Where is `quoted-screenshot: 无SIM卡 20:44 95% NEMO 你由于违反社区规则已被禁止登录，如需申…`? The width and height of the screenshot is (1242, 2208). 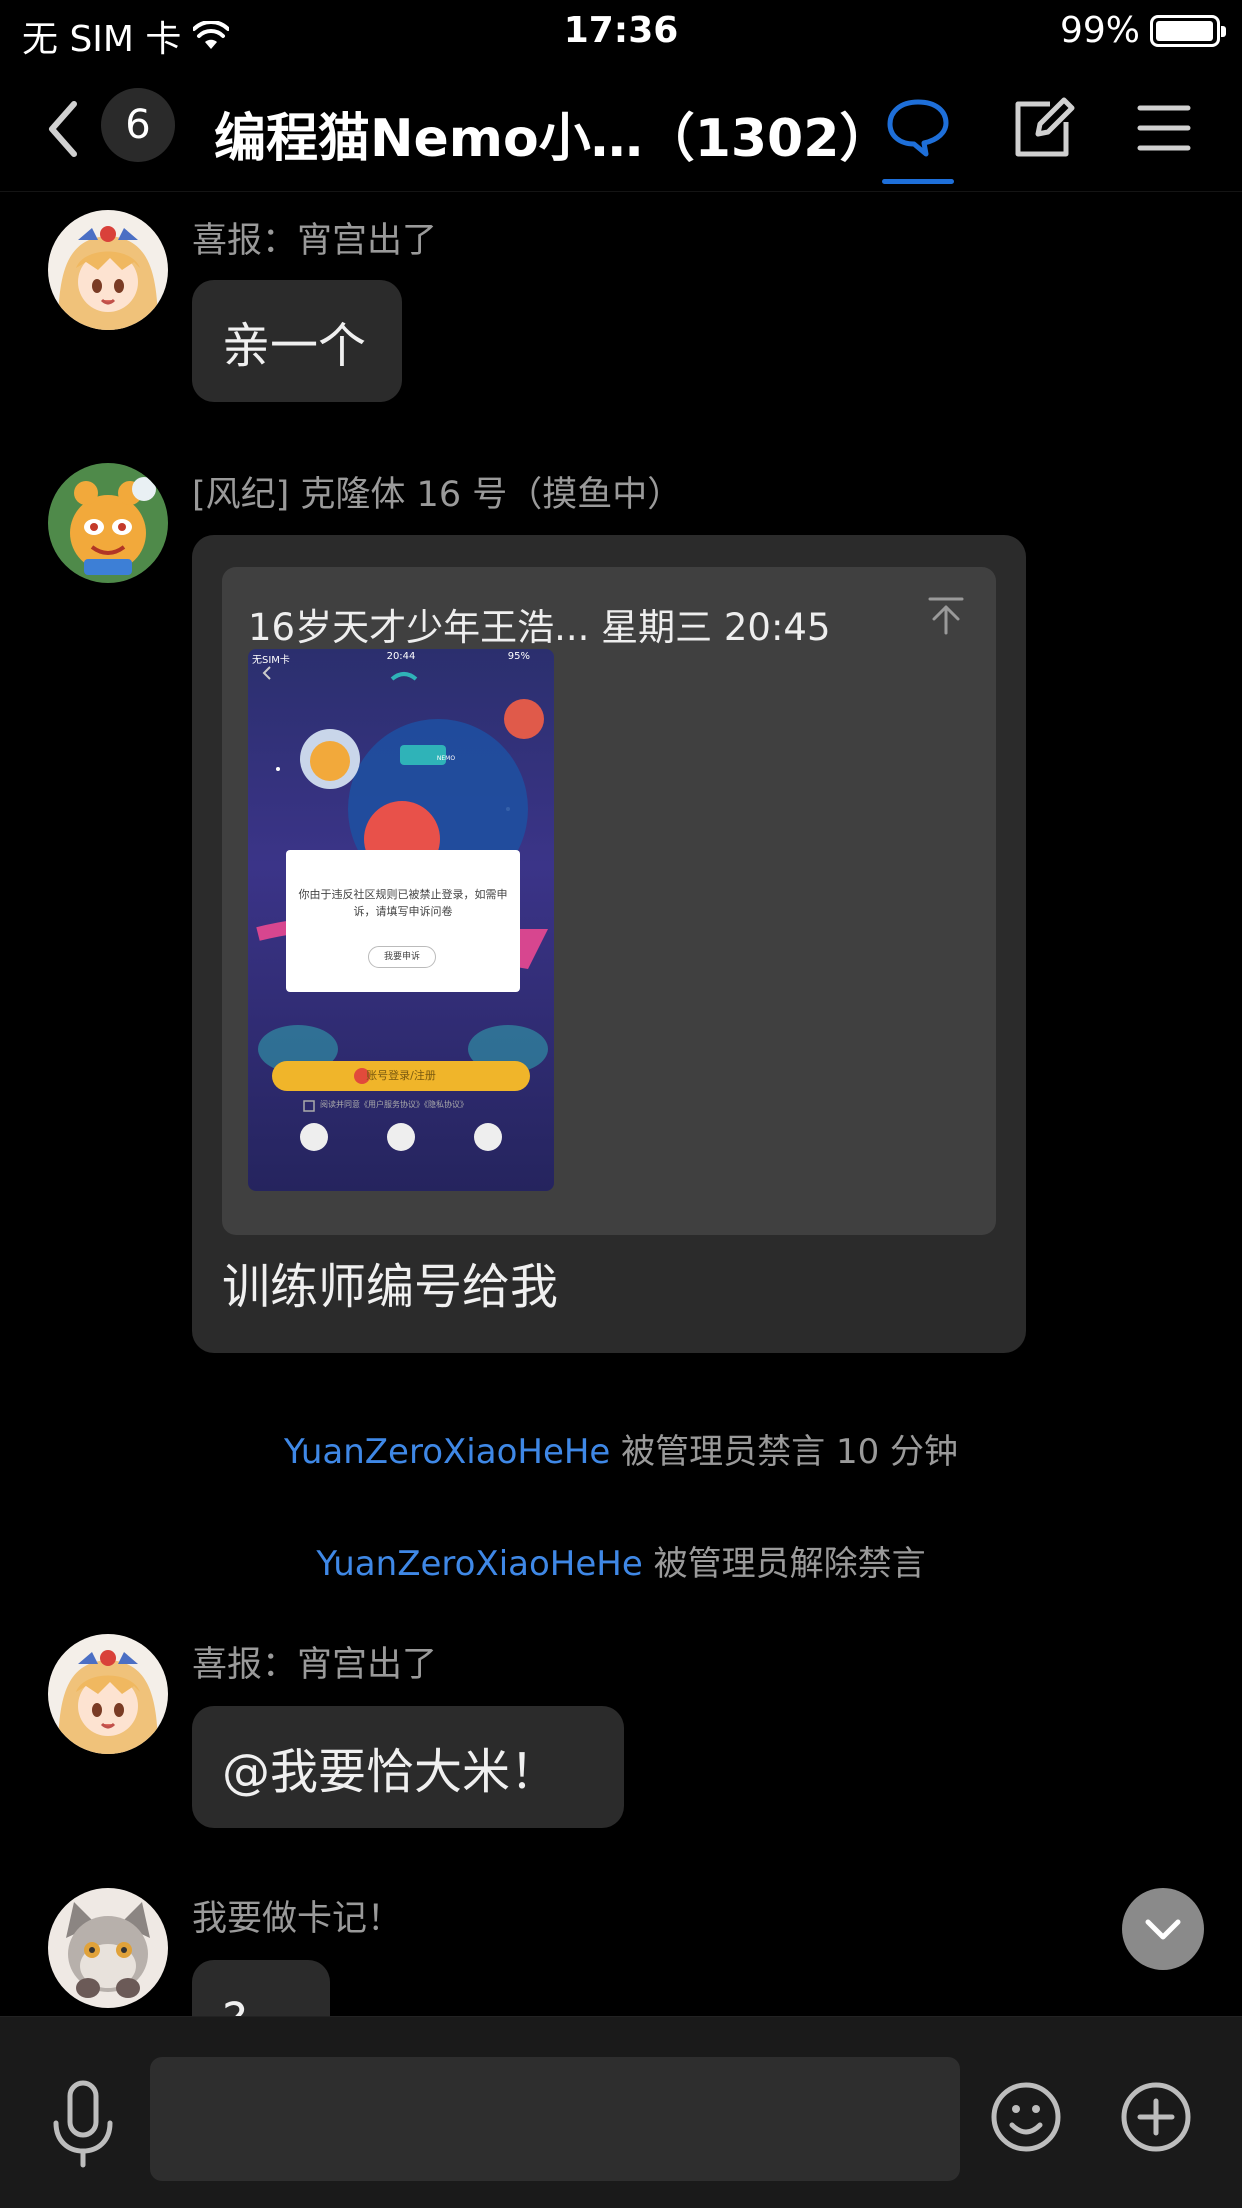
quoted-screenshot: 无SIM卡 20:44 95% NEMO 你由于违反社区规则已被禁止登录，如需申… is located at coordinates (401, 920).